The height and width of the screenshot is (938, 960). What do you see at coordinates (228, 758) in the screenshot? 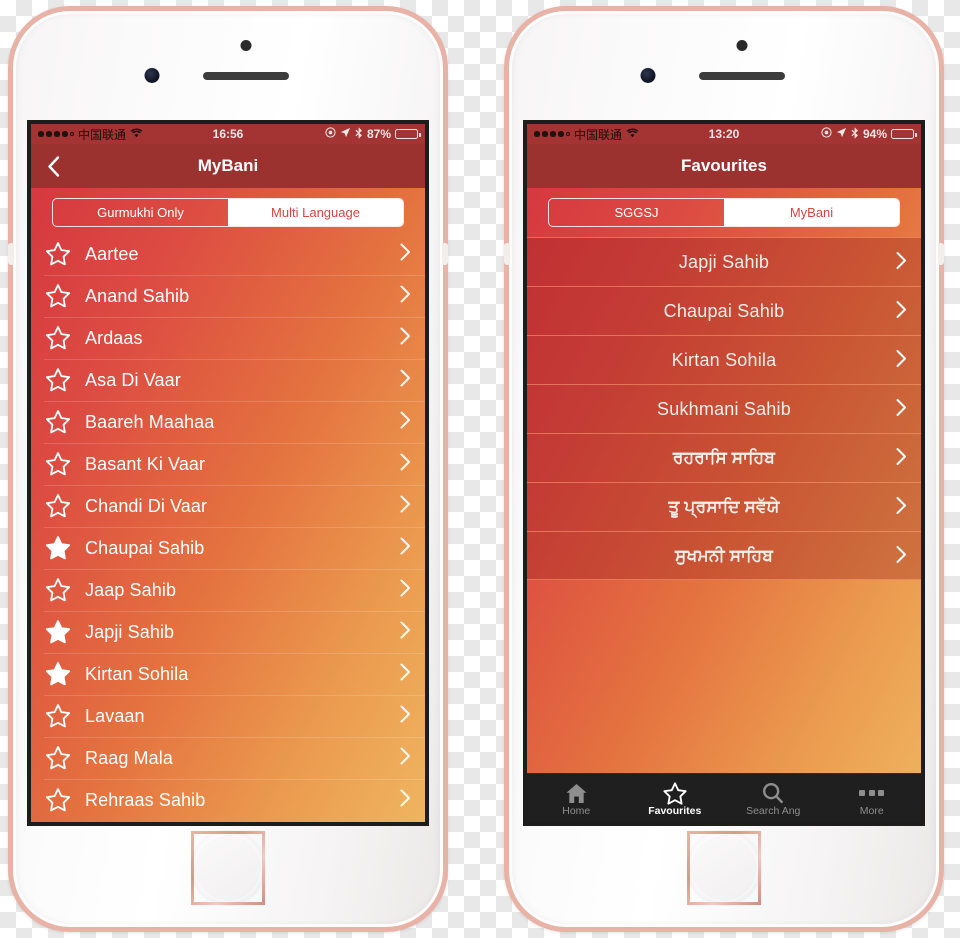
I see `list-item: Raag Mala` at bounding box center [228, 758].